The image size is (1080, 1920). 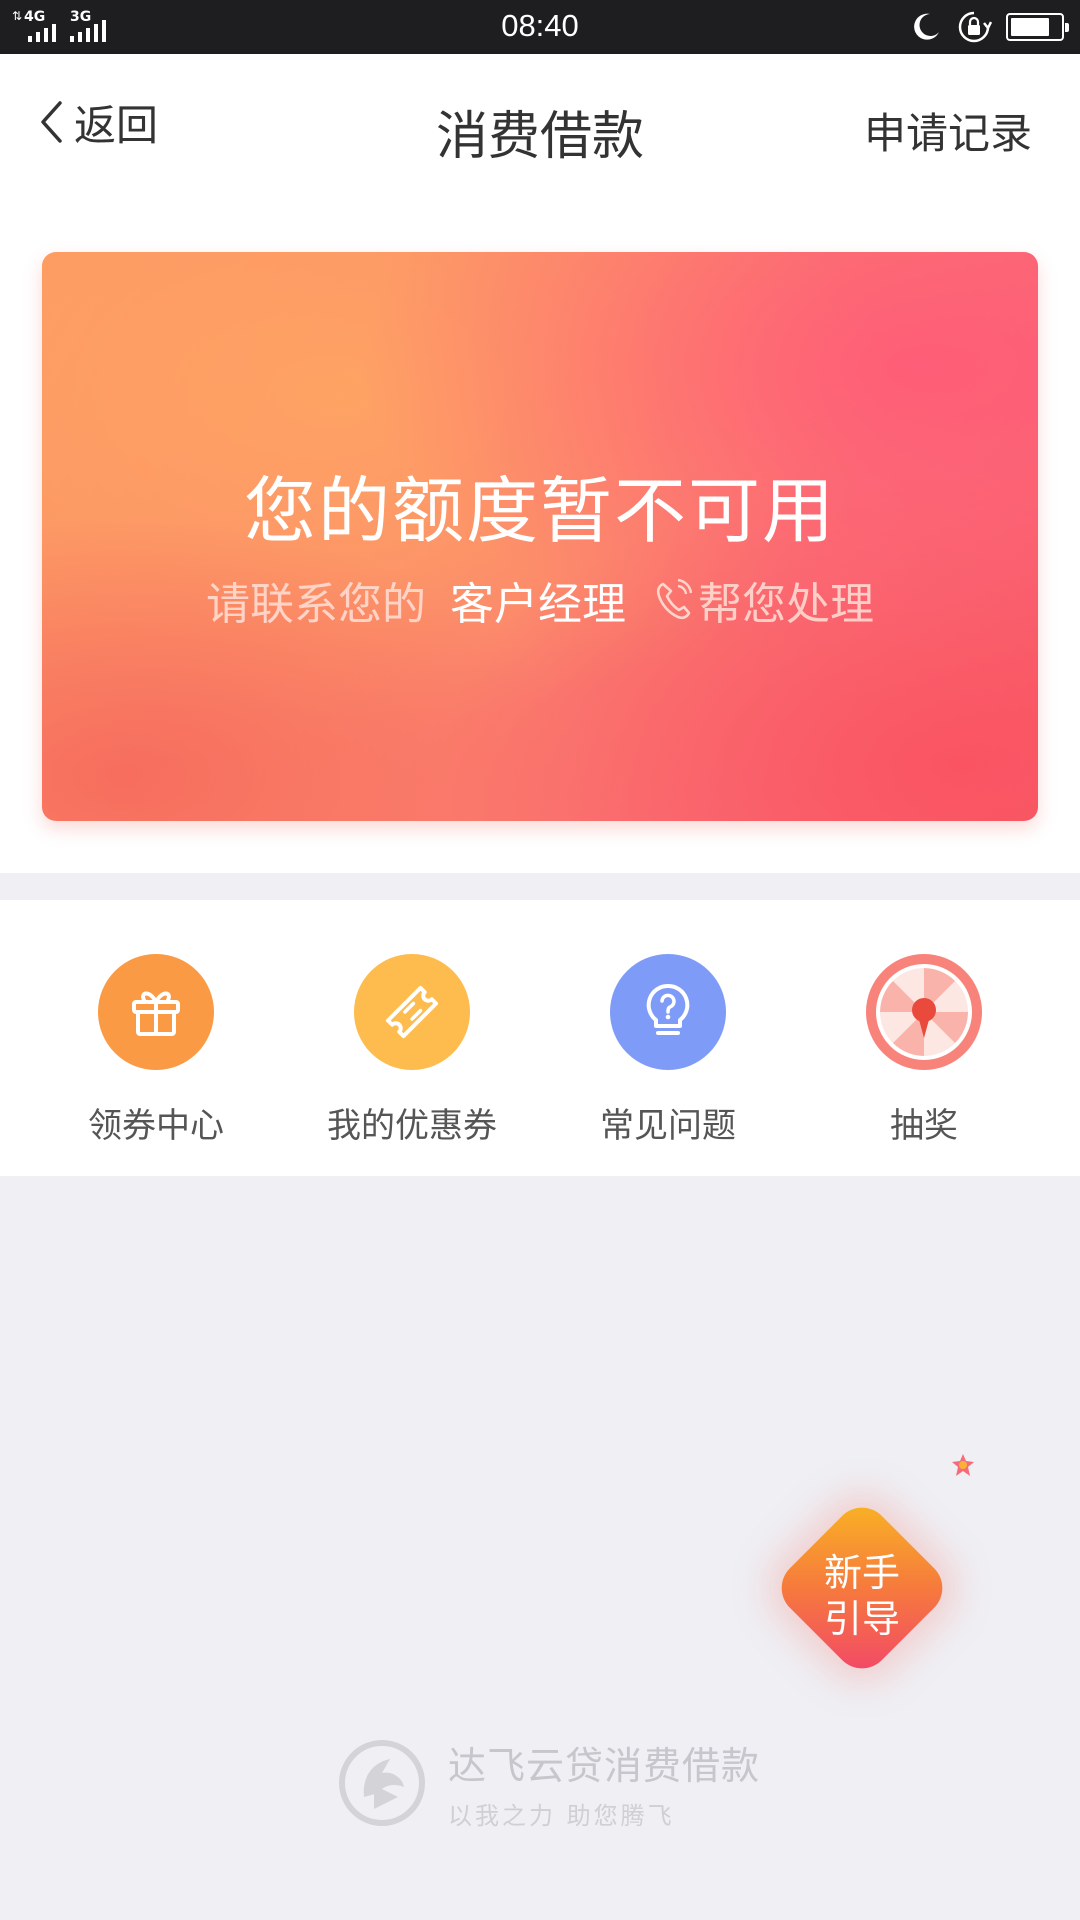 I want to click on feature-label: 我的优惠券, so click(x=412, y=1126).